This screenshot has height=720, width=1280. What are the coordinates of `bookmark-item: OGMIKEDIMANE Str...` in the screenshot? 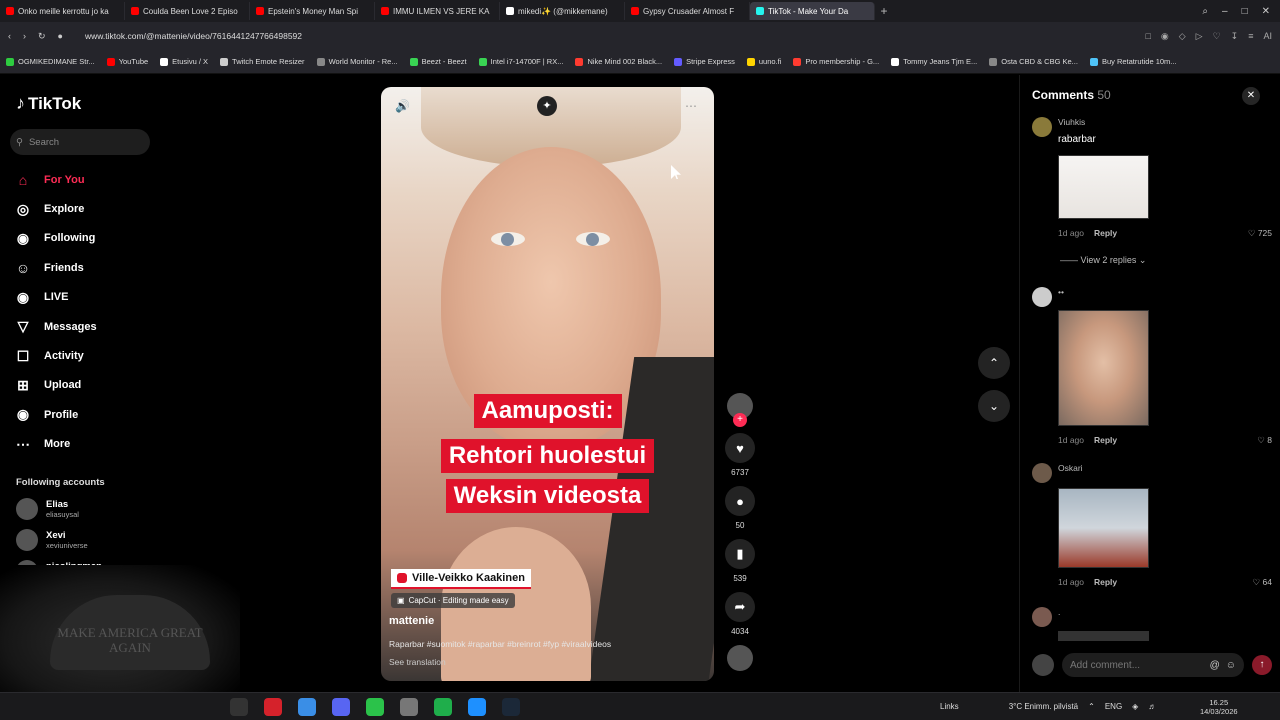 It's located at (50, 61).